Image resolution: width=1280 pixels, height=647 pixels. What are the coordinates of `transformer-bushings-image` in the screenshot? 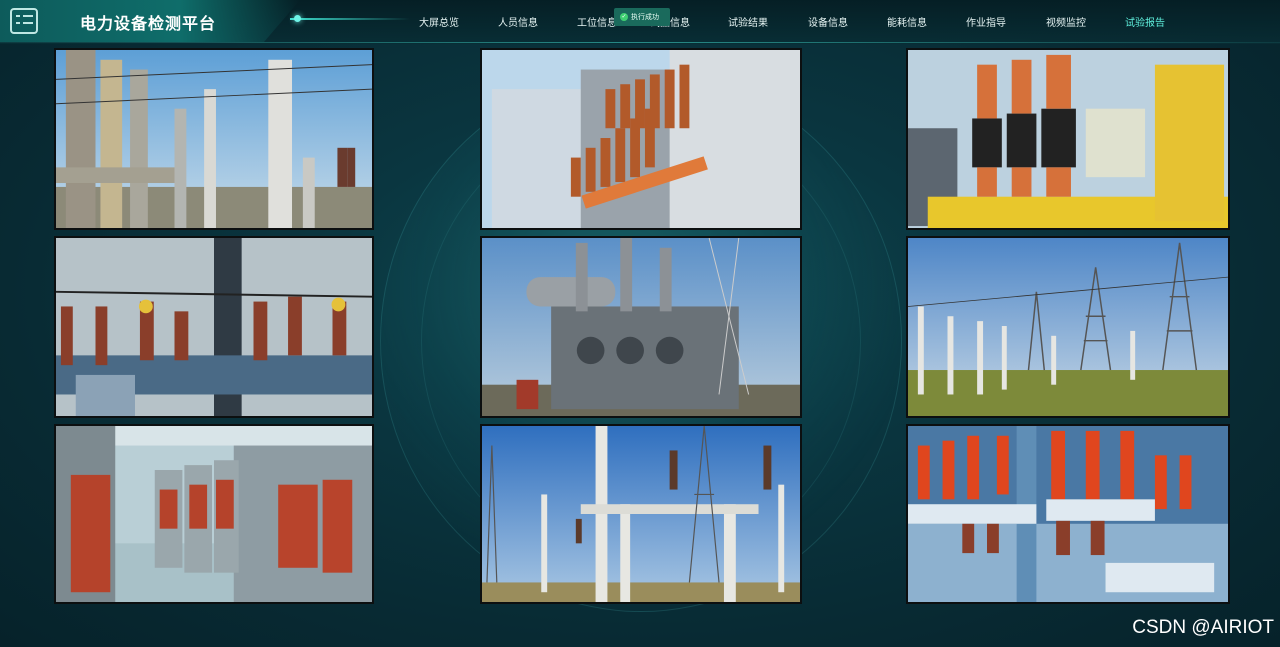 It's located at (641, 139).